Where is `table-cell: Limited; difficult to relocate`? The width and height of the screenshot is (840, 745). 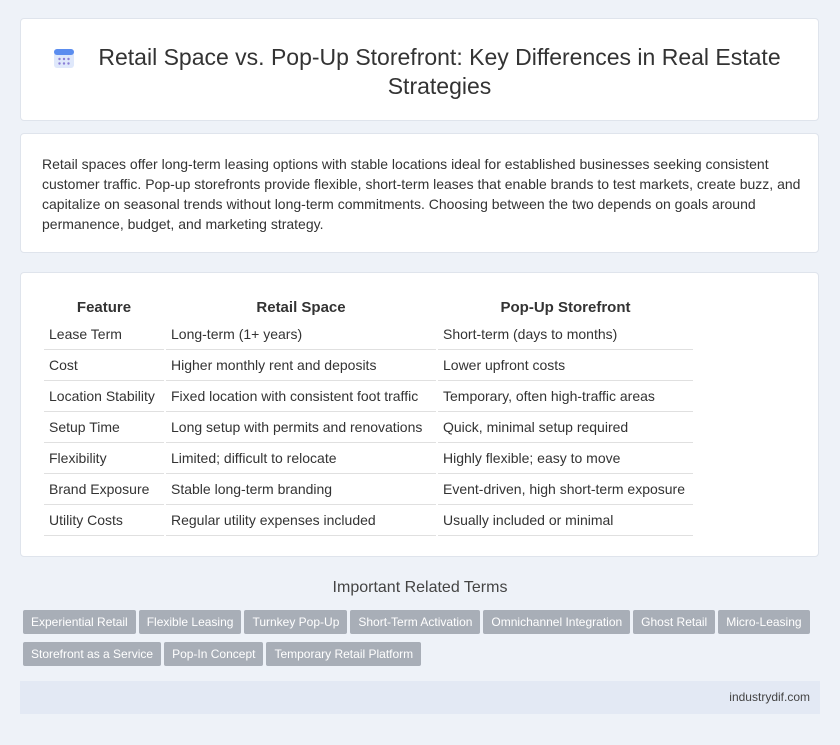 table-cell: Limited; difficult to relocate is located at coordinates (301, 458).